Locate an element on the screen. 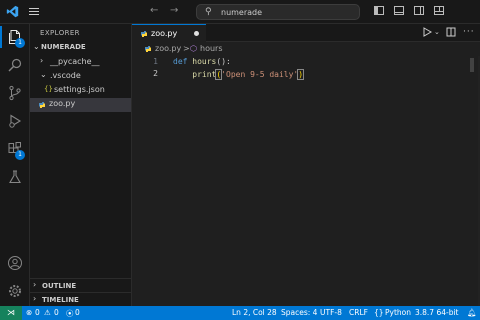  testing-icon is located at coordinates (15, 177).